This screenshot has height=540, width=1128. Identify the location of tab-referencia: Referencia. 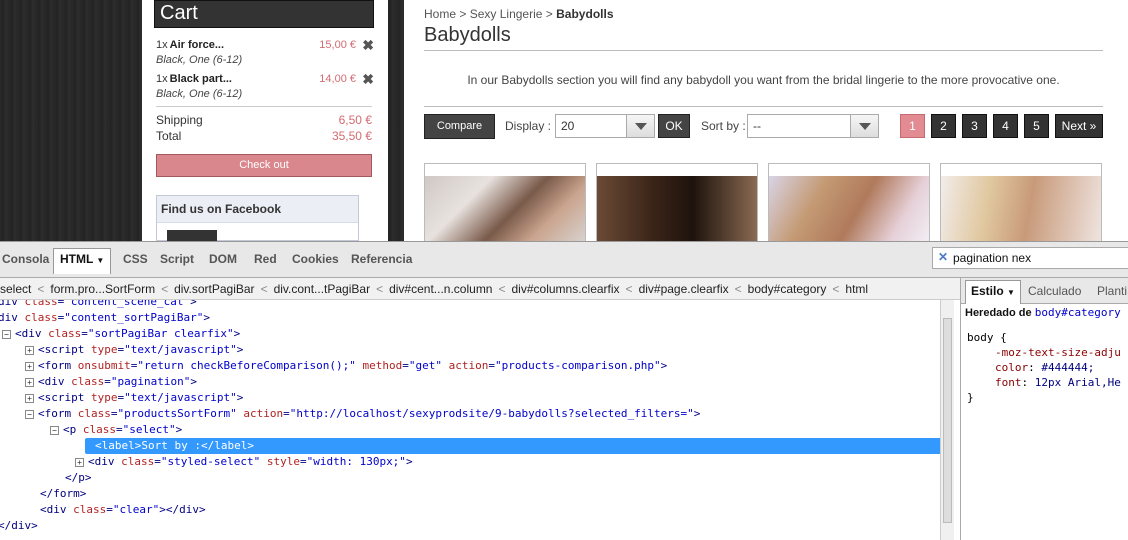
(381, 259).